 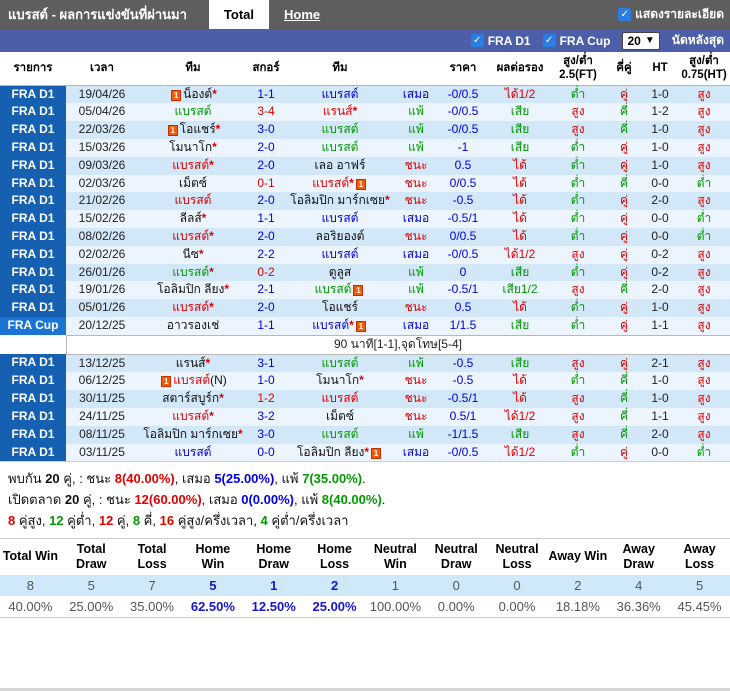 I want to click on stat-percent: 45.45%, so click(x=699, y=606).